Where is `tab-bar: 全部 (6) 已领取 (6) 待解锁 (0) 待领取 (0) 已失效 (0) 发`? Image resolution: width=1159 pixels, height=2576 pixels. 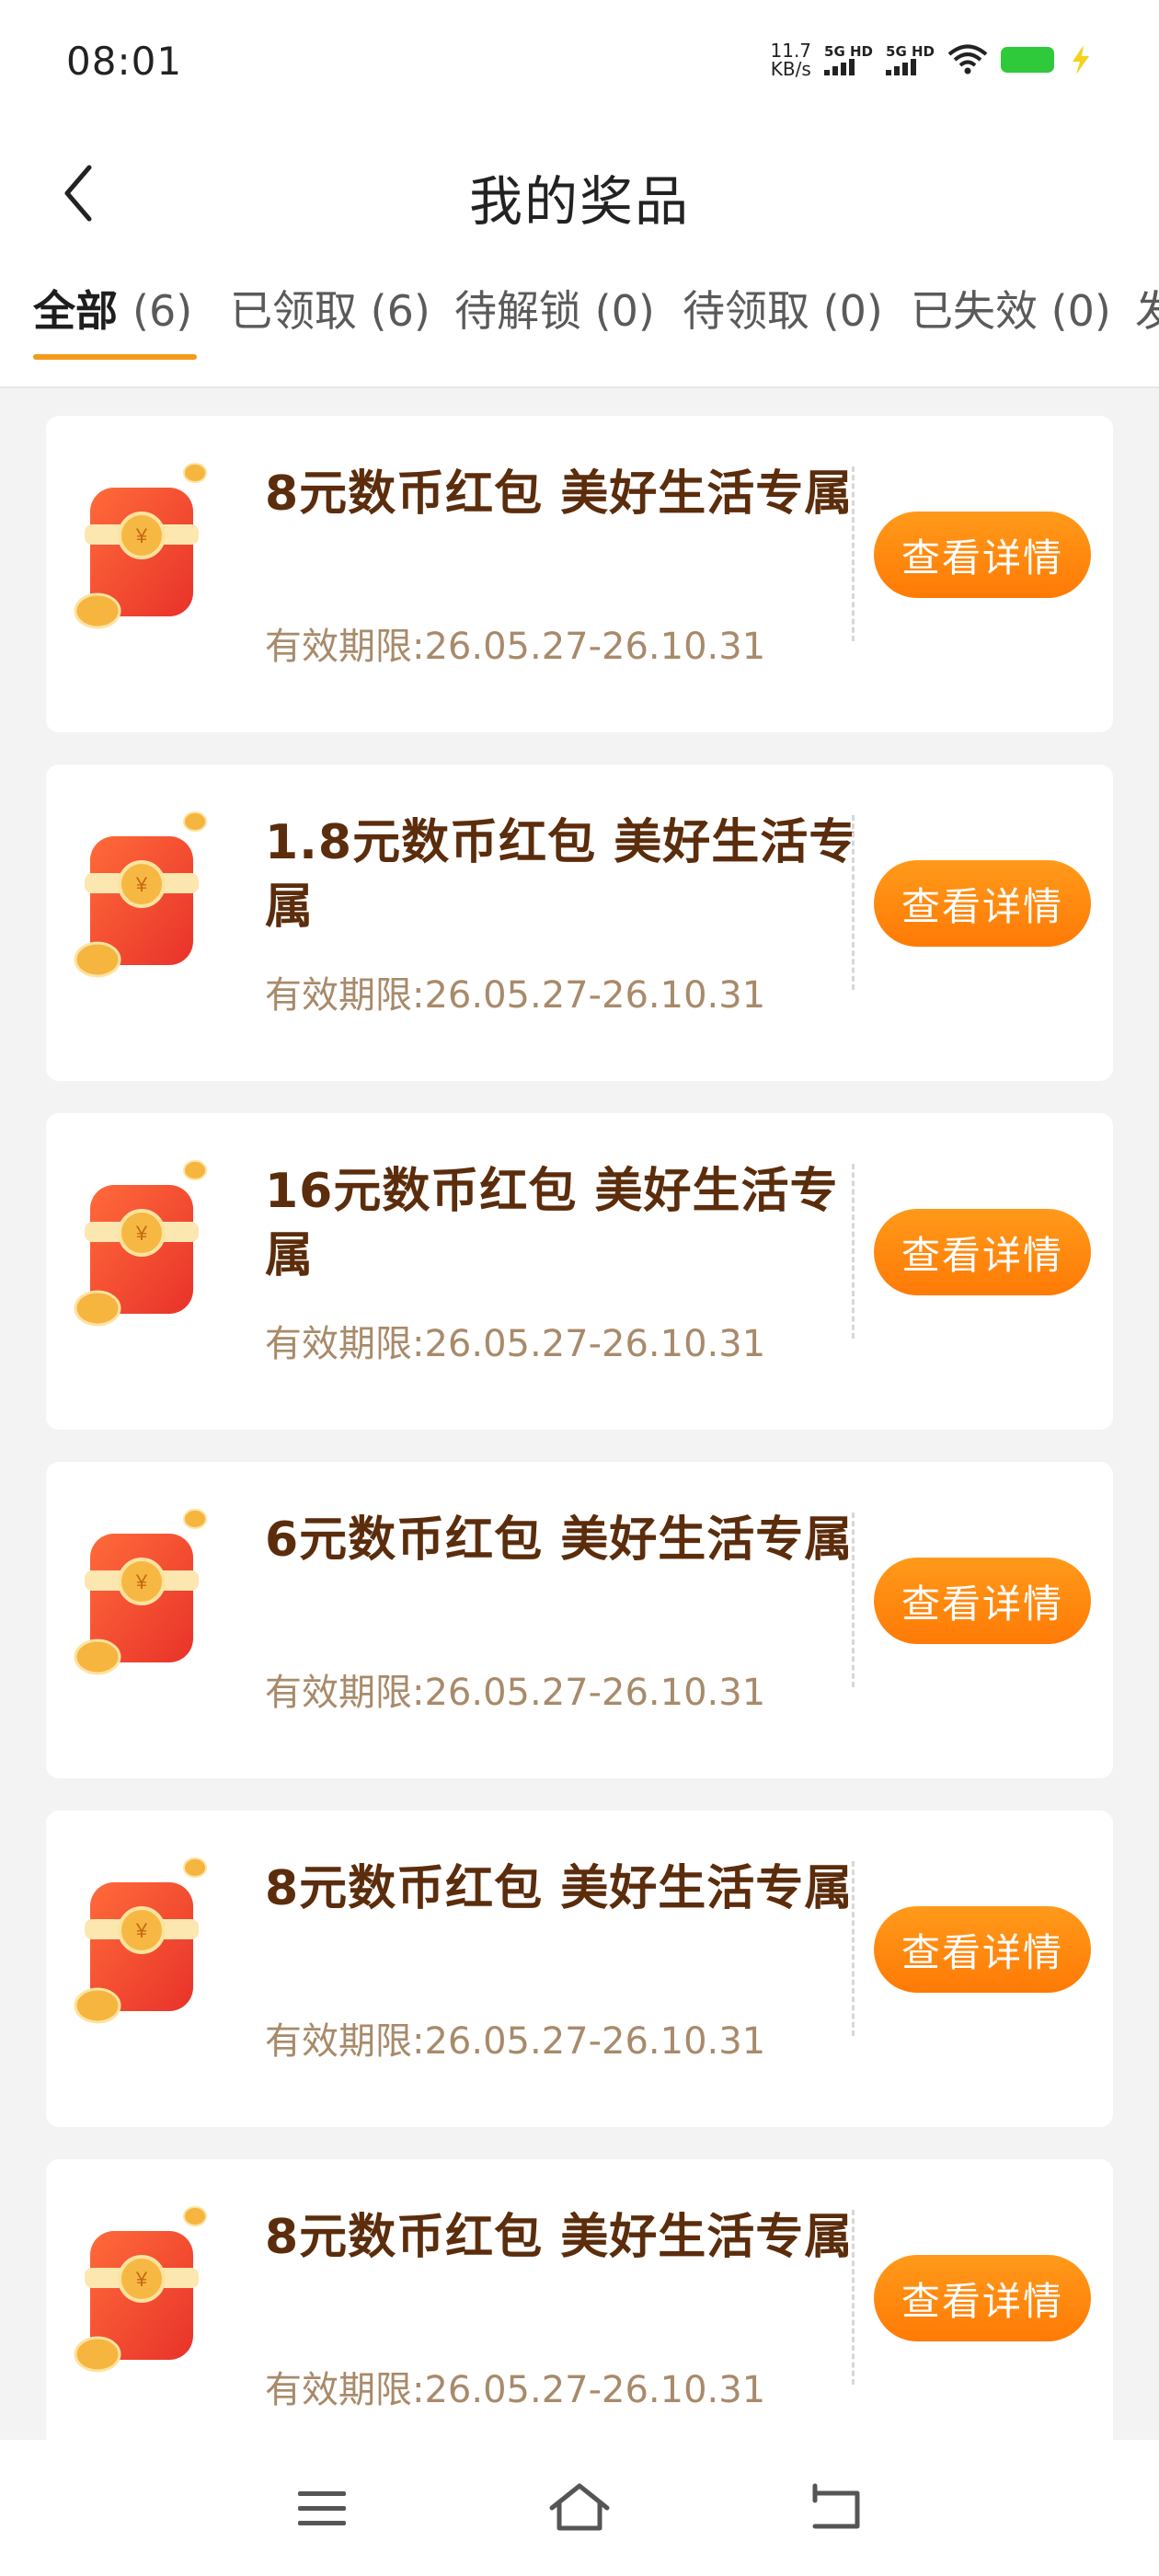
tab-bar: 全部 (6) 已领取 (6) 待解锁 (0) 待领取 (0) 已失效 (0) 发 is located at coordinates (579, 323).